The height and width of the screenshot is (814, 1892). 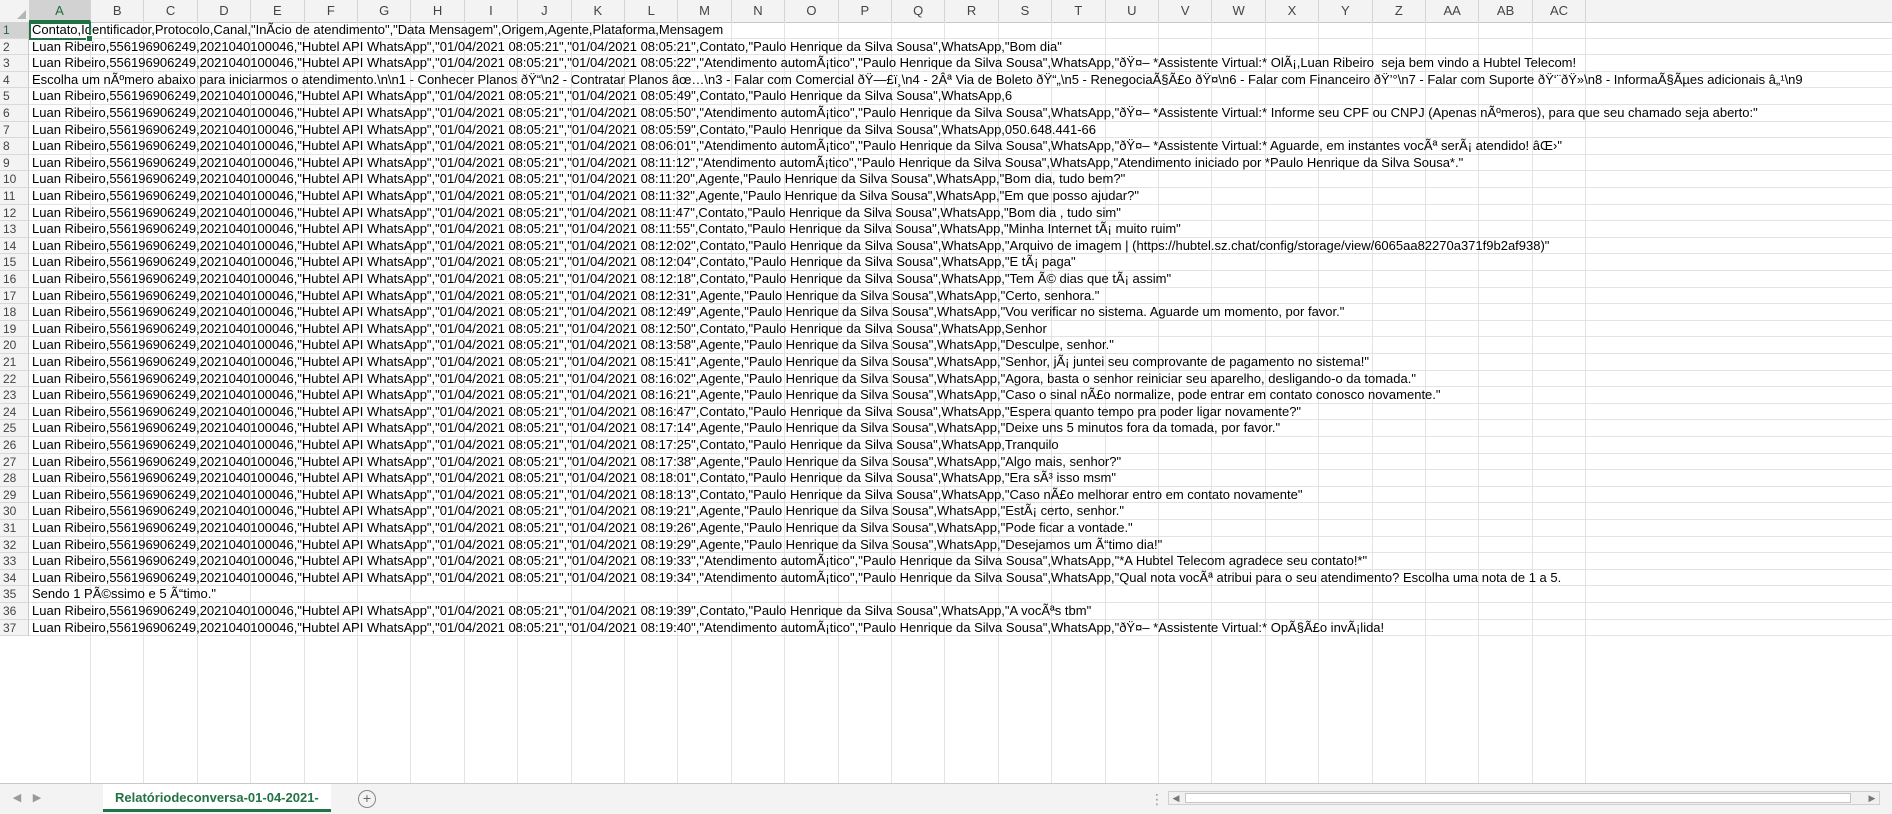 I want to click on column-header-c: C, so click(x=171, y=11).